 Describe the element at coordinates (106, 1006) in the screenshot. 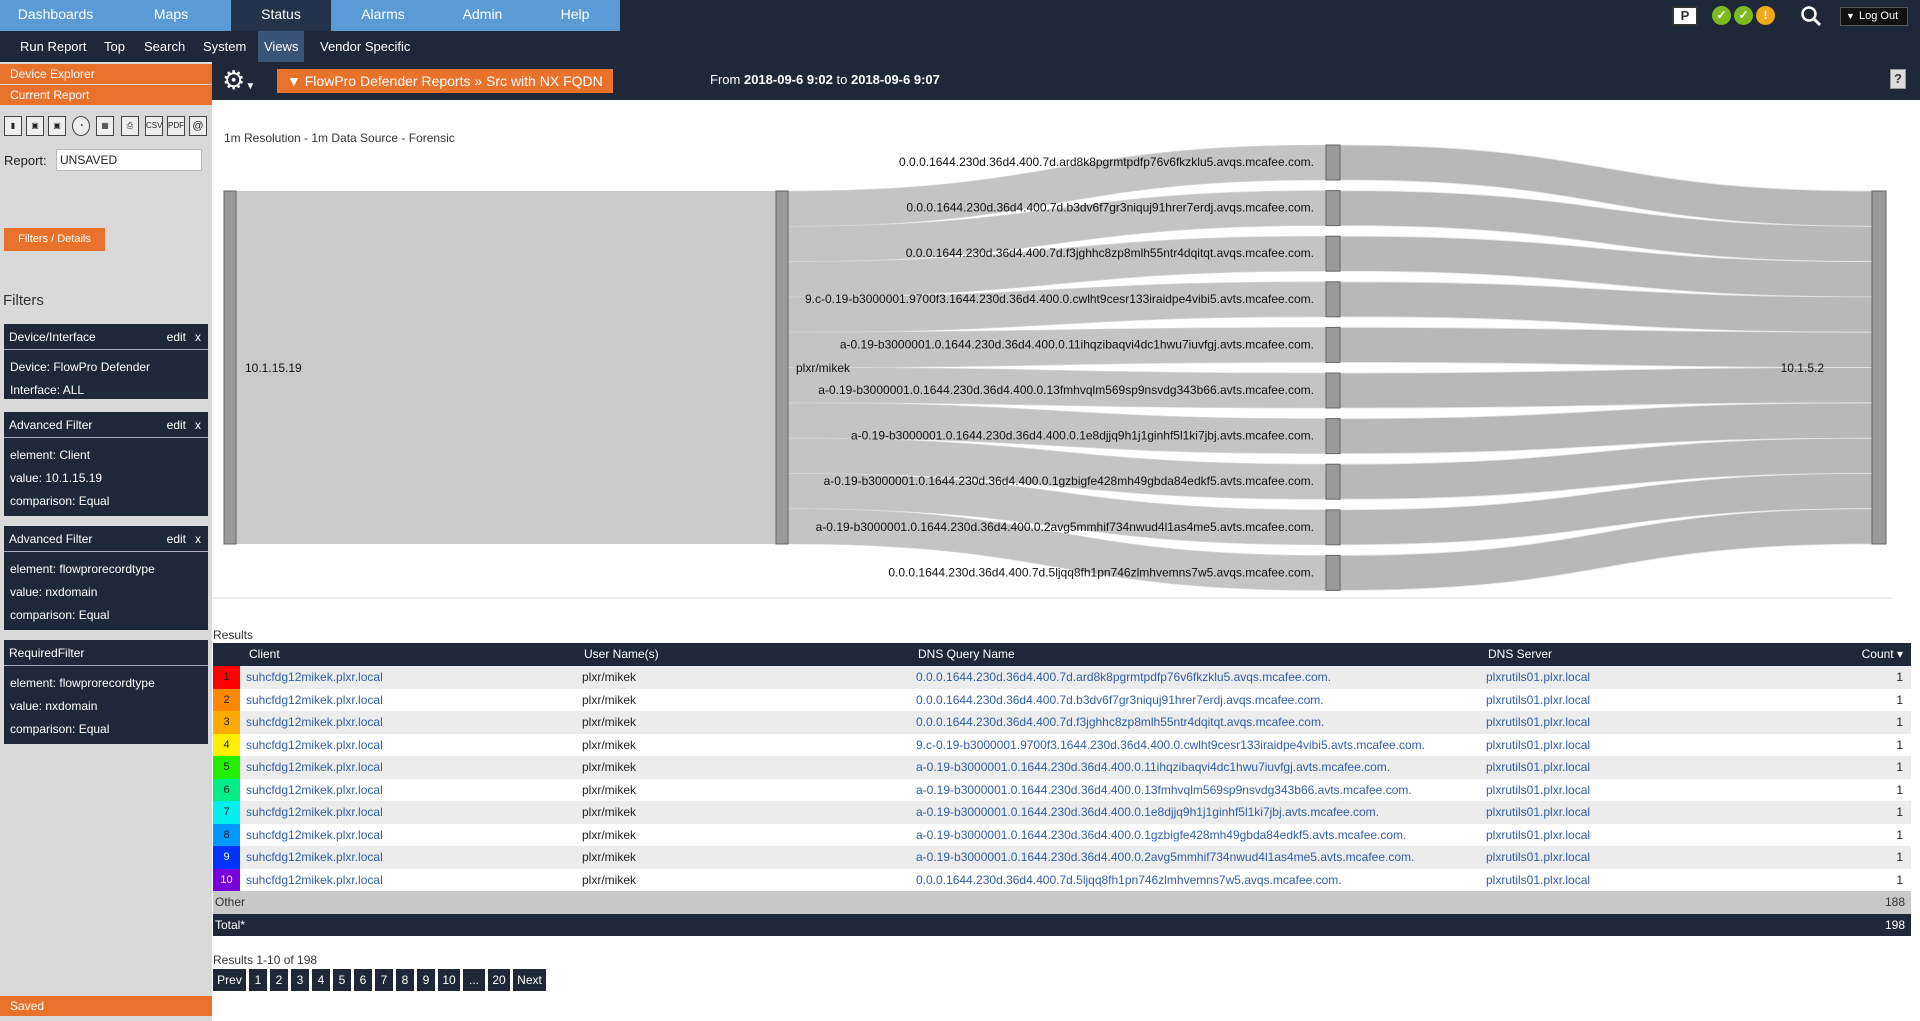

I see `saved-reports-link: Saved` at that location.